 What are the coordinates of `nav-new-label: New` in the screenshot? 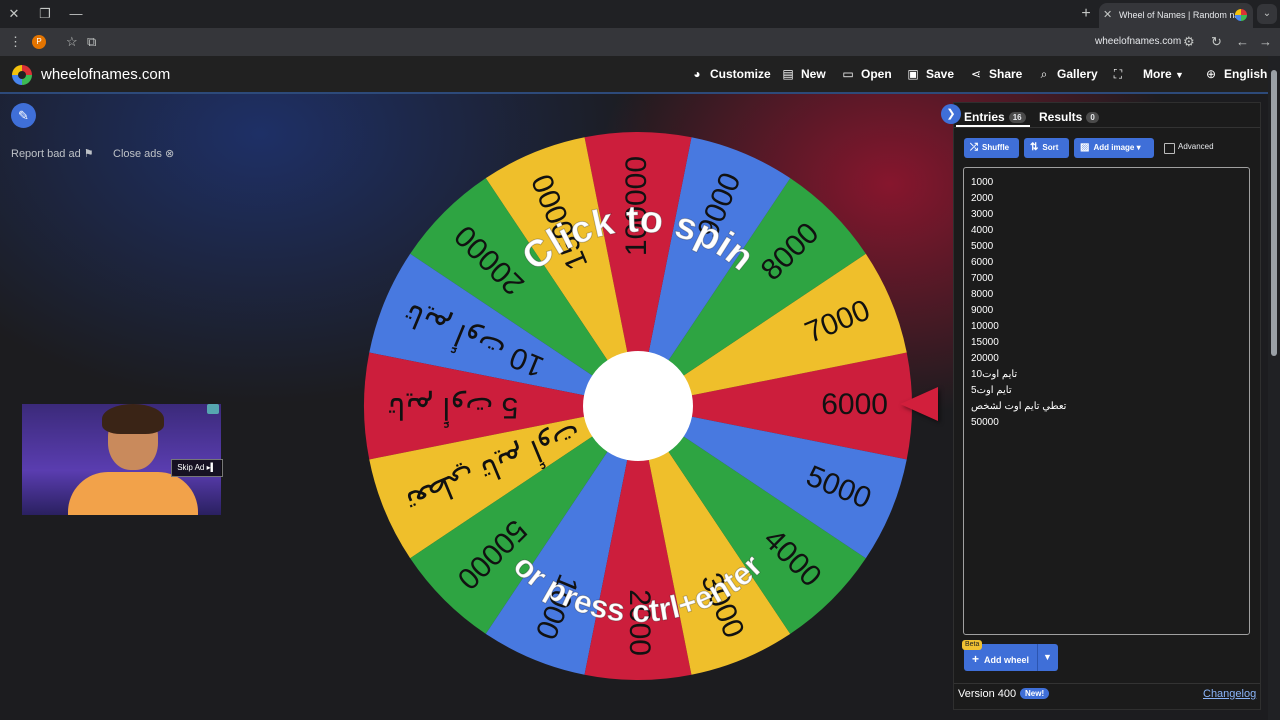 It's located at (813, 74).